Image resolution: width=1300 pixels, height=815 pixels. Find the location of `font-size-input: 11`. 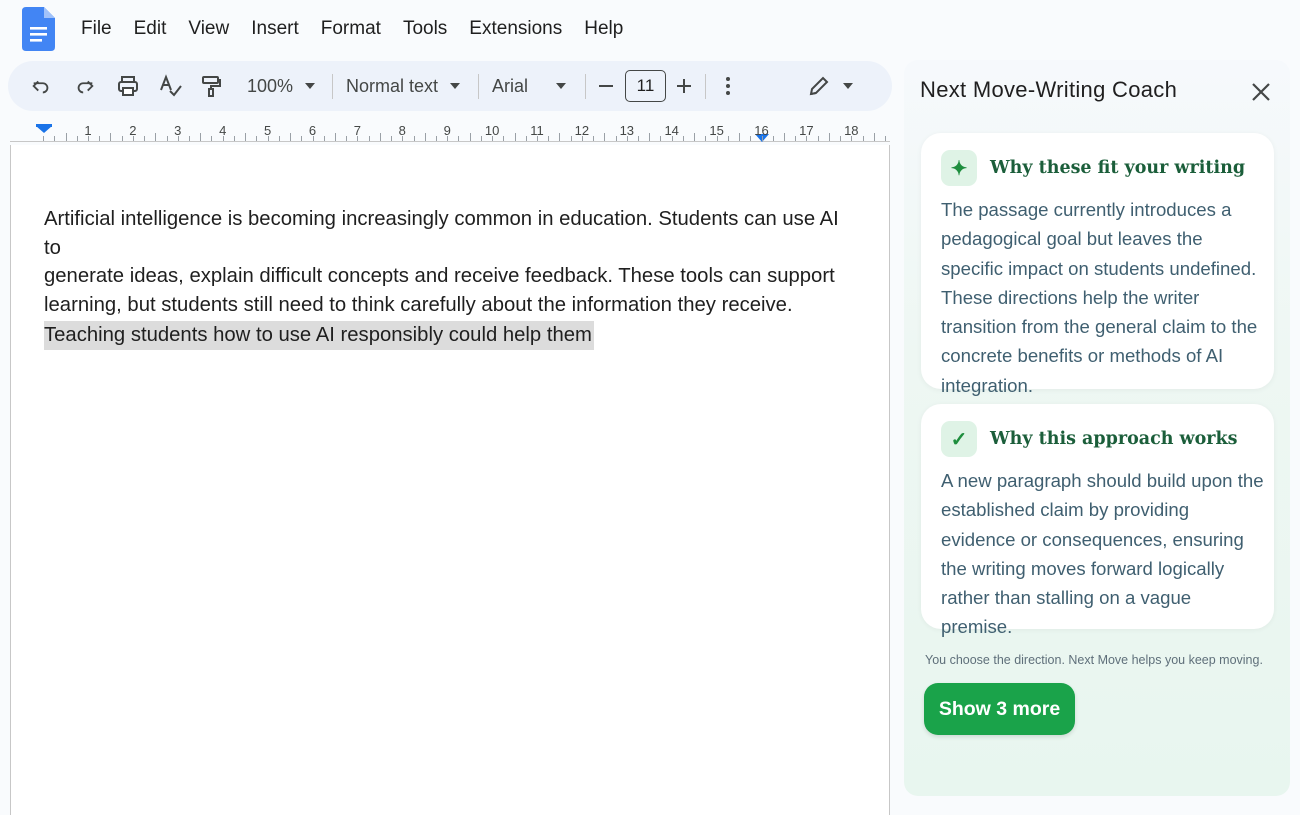

font-size-input: 11 is located at coordinates (645, 86).